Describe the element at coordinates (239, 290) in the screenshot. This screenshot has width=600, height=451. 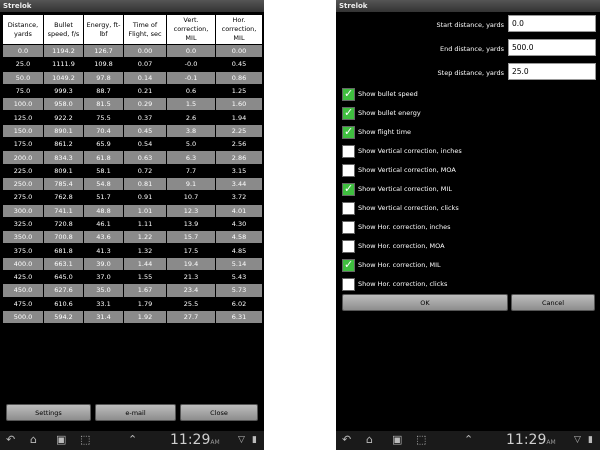
I see `cell-hor-correction: 5.73` at that location.